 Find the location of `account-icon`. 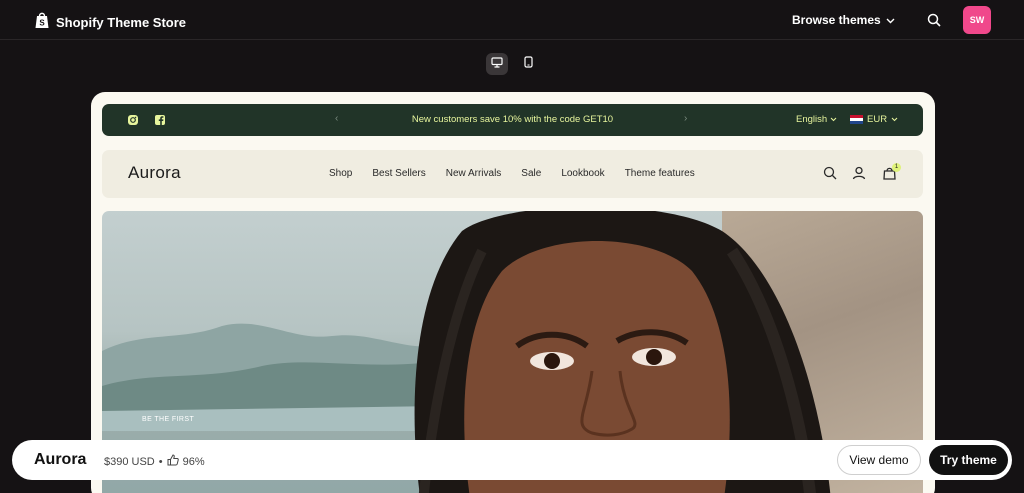

account-icon is located at coordinates (859, 175).